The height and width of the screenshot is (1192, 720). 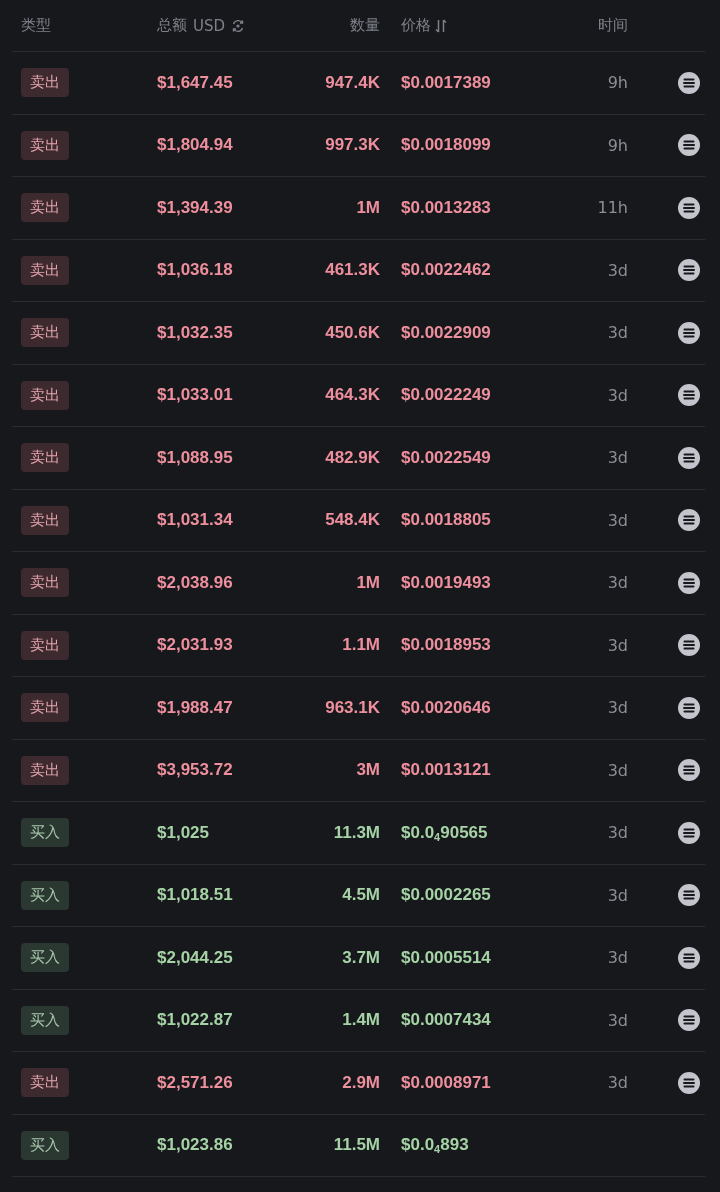 I want to click on column-header: 总额, so click(x=172, y=25).